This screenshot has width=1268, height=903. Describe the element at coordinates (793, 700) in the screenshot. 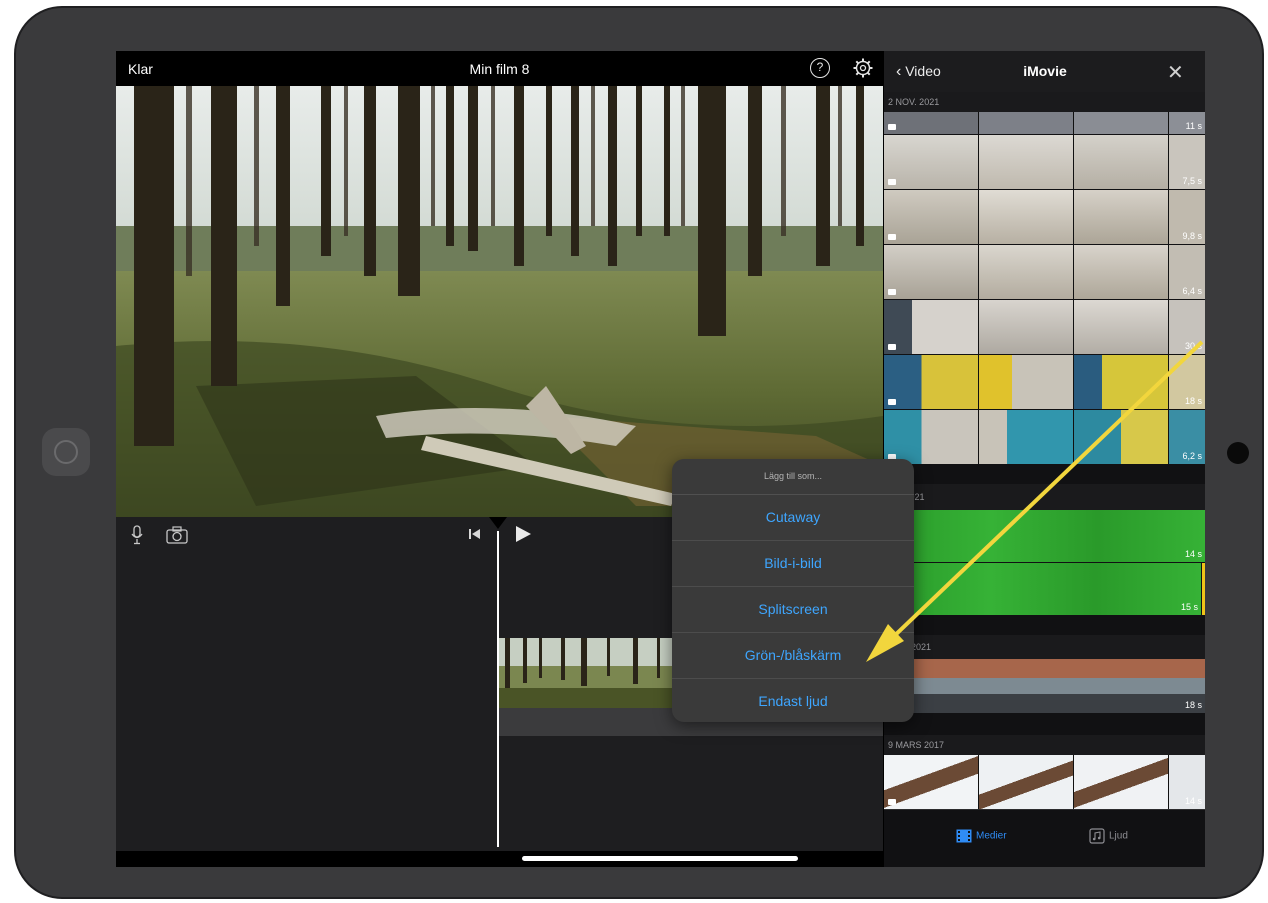

I see `menu-item-audio-only: Endast ljud` at that location.